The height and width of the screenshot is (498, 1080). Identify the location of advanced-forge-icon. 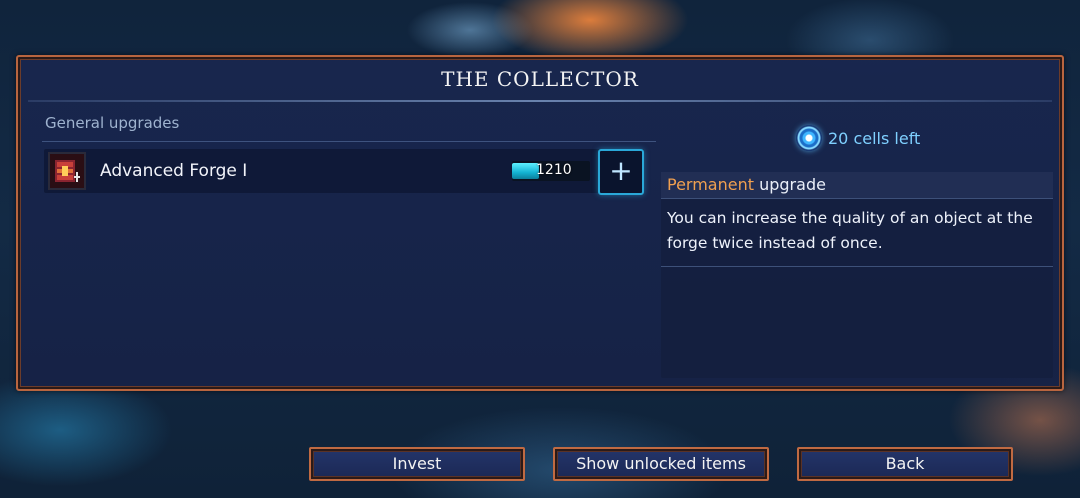
(67, 171).